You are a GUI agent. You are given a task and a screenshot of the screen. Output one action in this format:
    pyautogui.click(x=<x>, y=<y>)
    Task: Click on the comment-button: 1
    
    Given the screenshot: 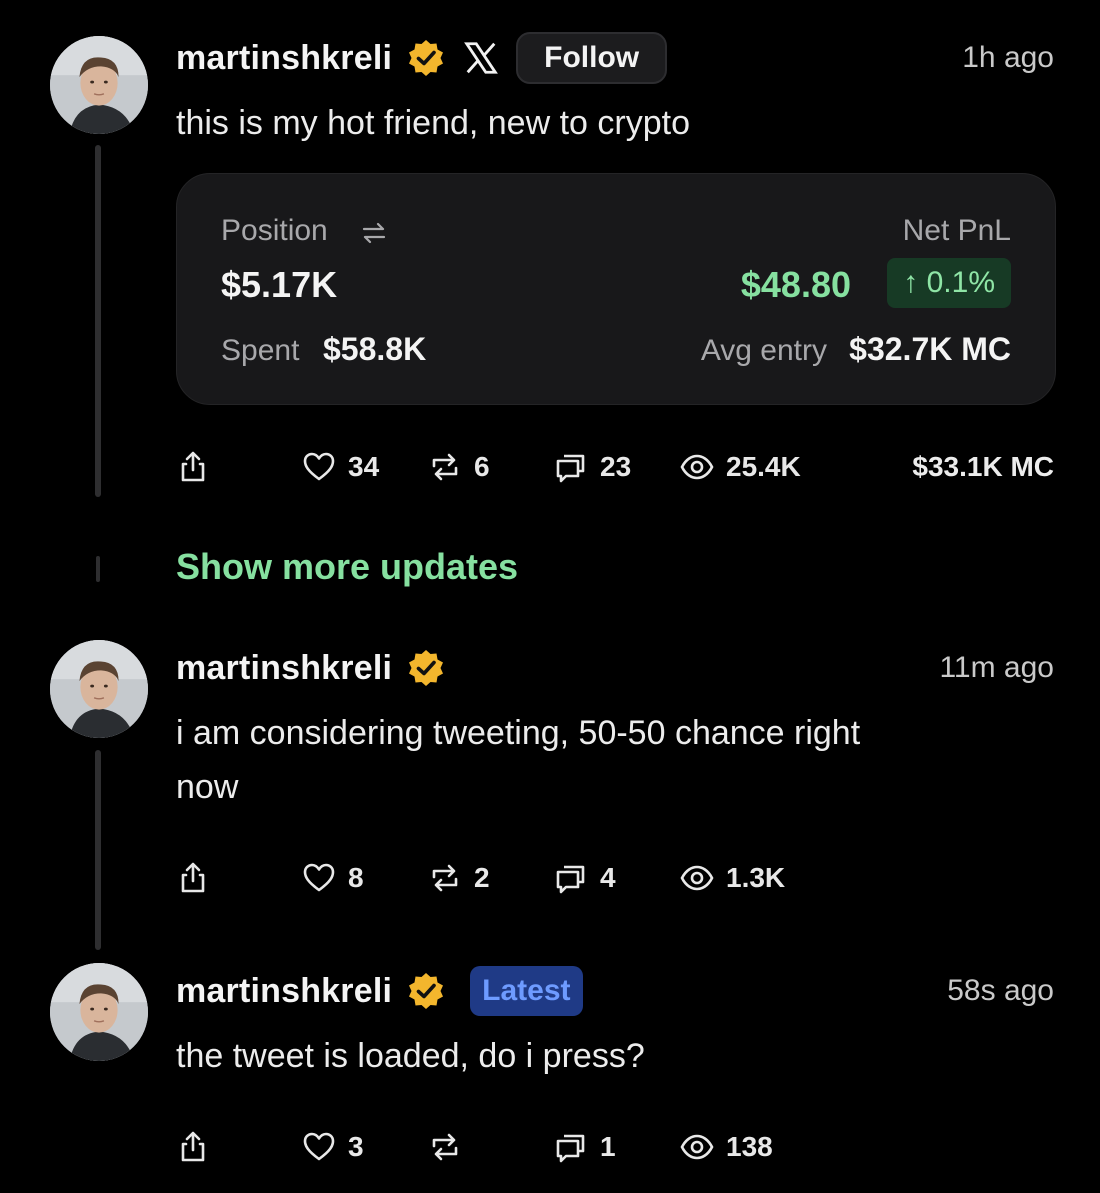 What is the action you would take?
    pyautogui.click(x=585, y=1147)
    